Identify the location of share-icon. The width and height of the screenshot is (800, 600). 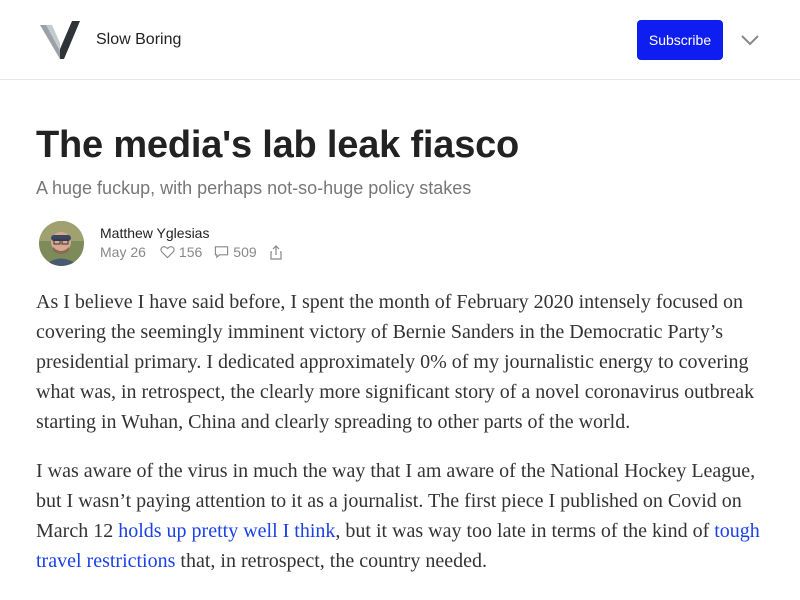
(276, 252).